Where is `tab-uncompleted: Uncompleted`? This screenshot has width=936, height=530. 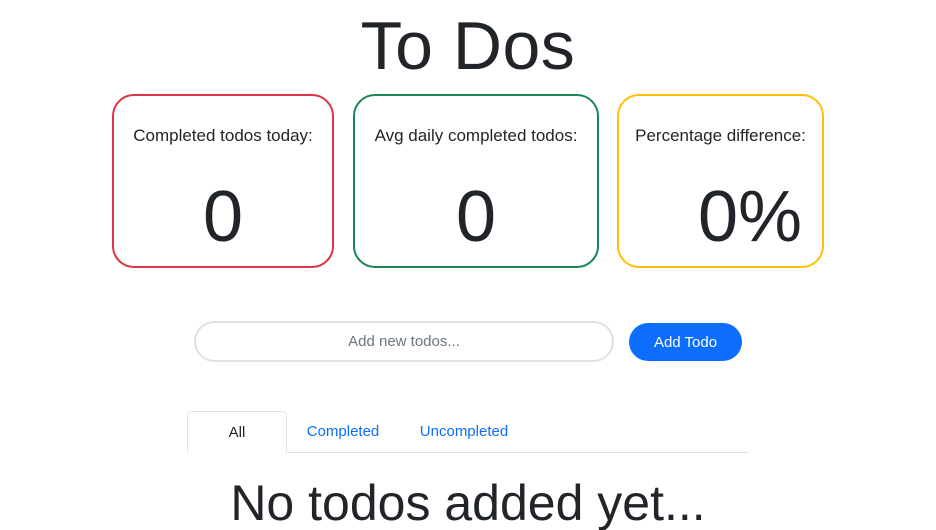
tab-uncompleted: Uncompleted is located at coordinates (464, 431).